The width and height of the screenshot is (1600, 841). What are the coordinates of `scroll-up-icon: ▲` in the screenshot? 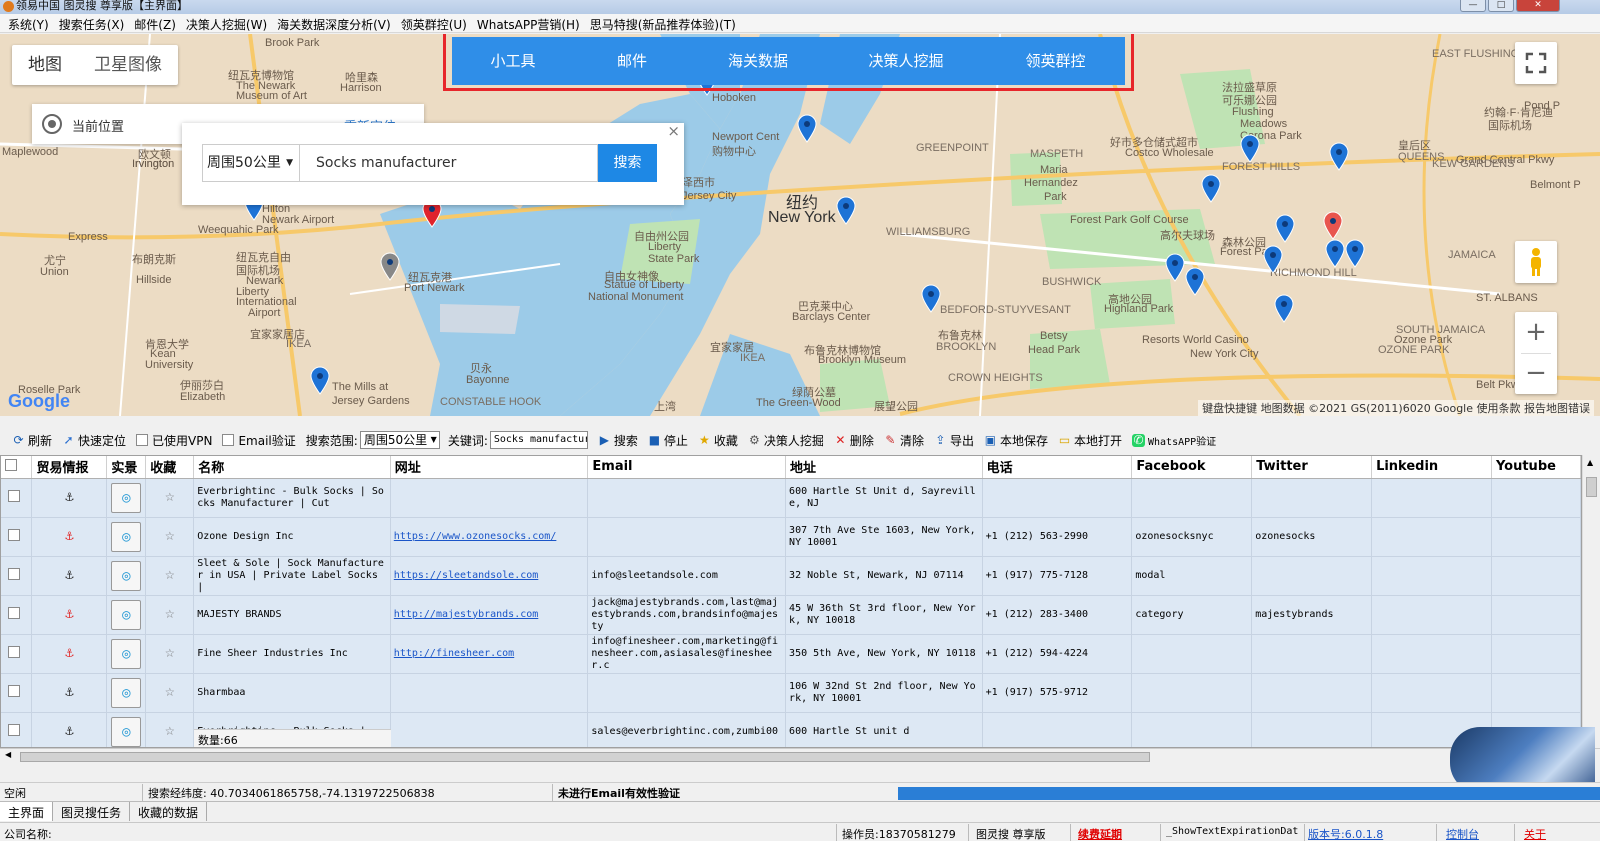 It's located at (1590, 462).